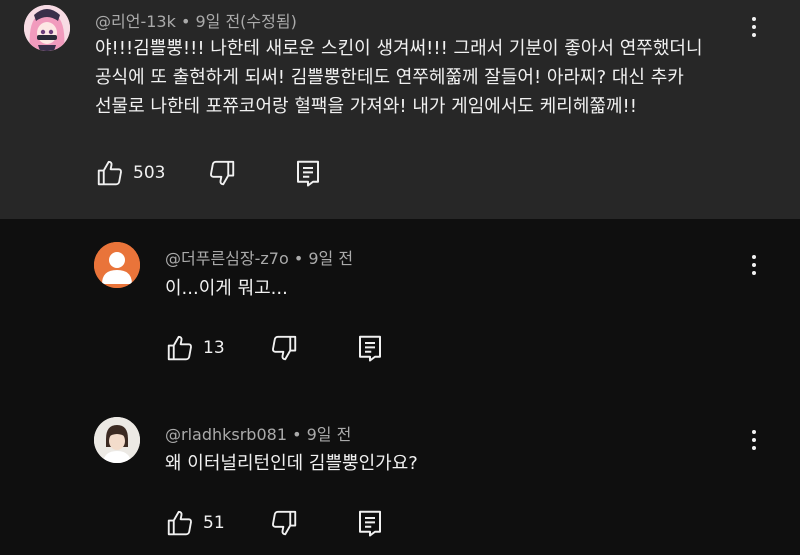 The image size is (800, 555). I want to click on like-count: 51, so click(214, 523).